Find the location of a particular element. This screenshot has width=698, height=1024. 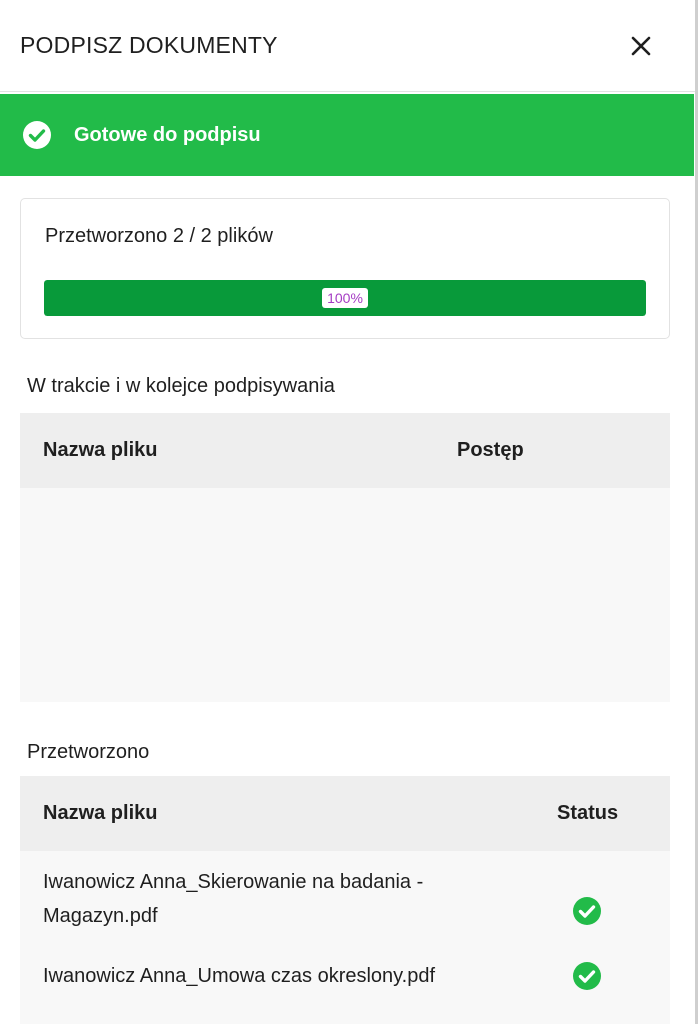

table-row: Iwanowicz Anna_Umowa czas okreslony.pdf is located at coordinates (345, 981).